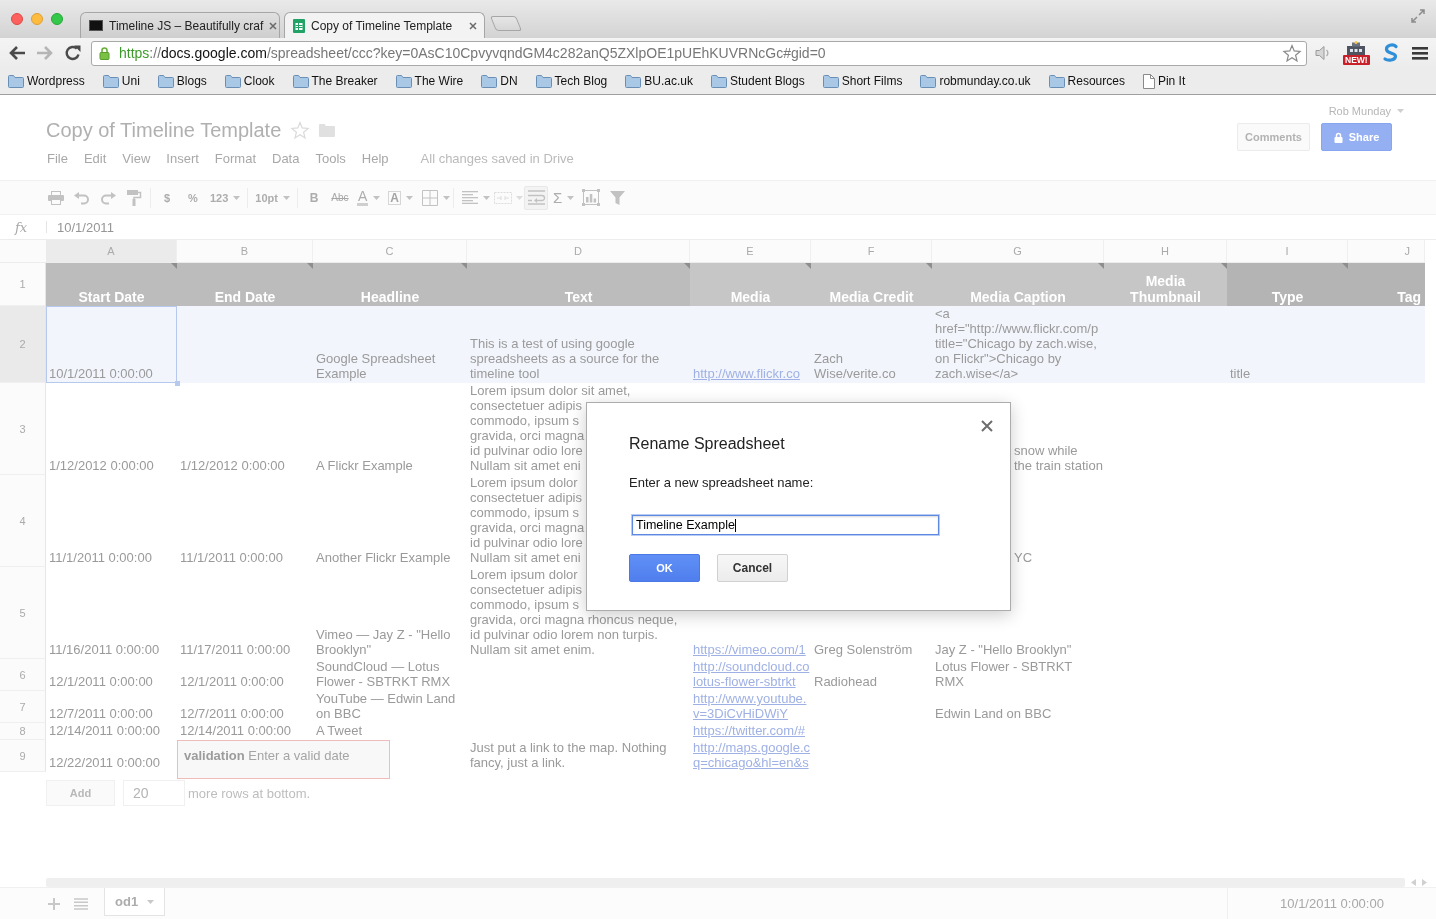  What do you see at coordinates (167, 197) in the screenshot?
I see `currency-button: $` at bounding box center [167, 197].